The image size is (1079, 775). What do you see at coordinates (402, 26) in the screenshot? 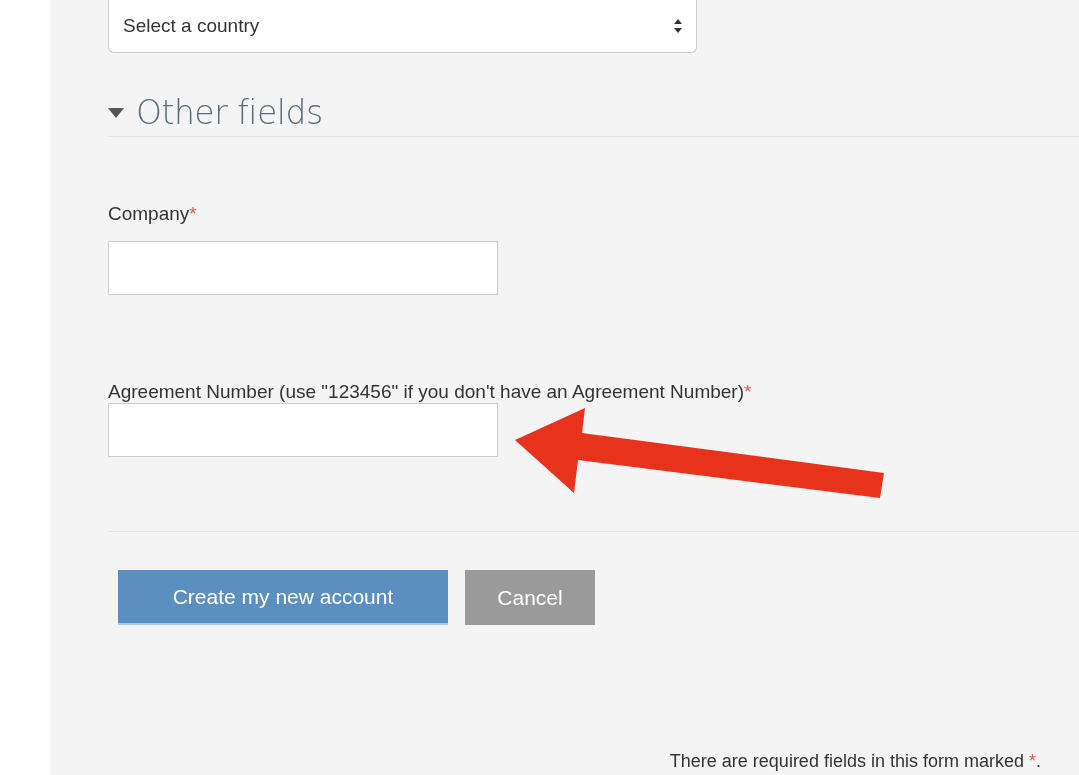
I see `country-select: Select a country` at bounding box center [402, 26].